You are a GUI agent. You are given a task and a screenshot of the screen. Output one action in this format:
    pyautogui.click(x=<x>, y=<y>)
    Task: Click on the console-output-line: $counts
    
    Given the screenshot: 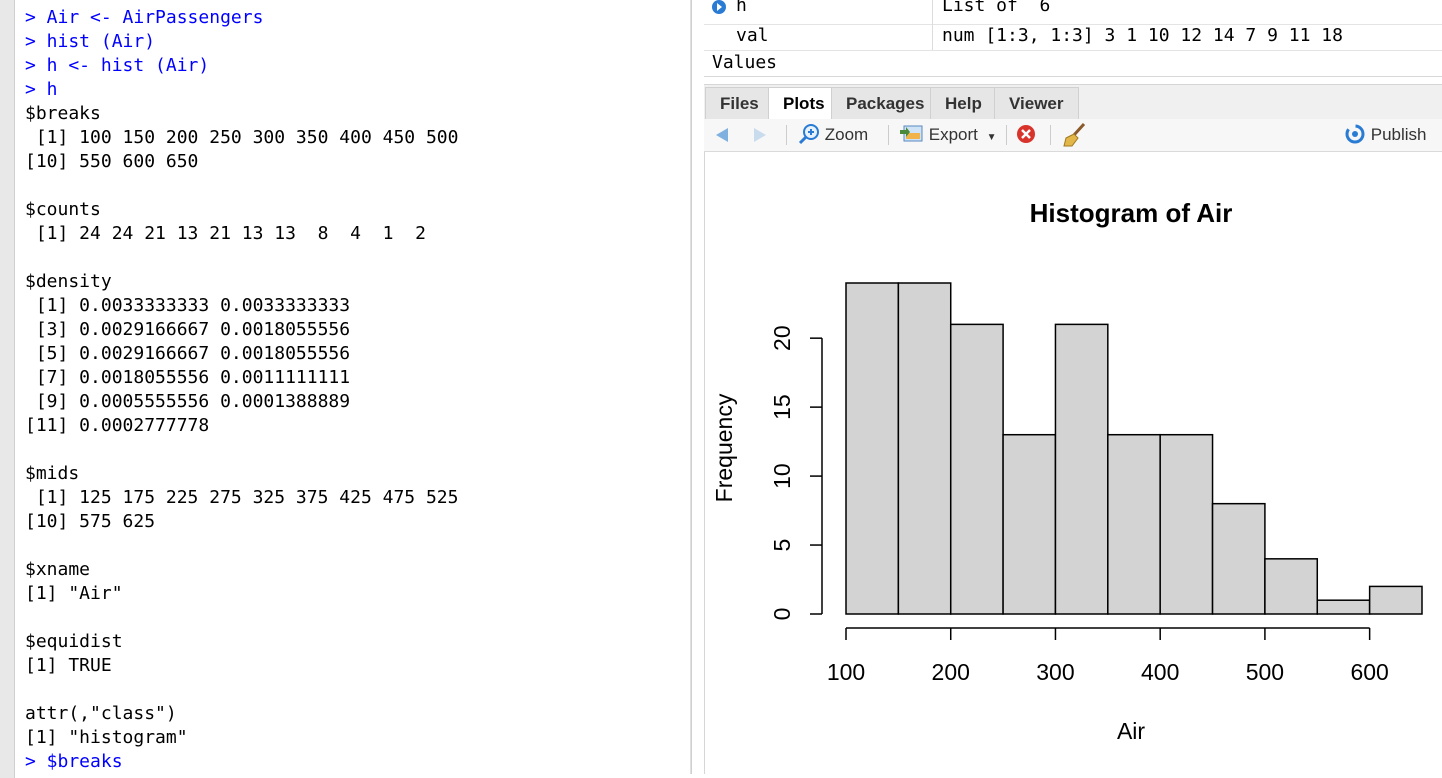 What is the action you would take?
    pyautogui.click(x=63, y=209)
    